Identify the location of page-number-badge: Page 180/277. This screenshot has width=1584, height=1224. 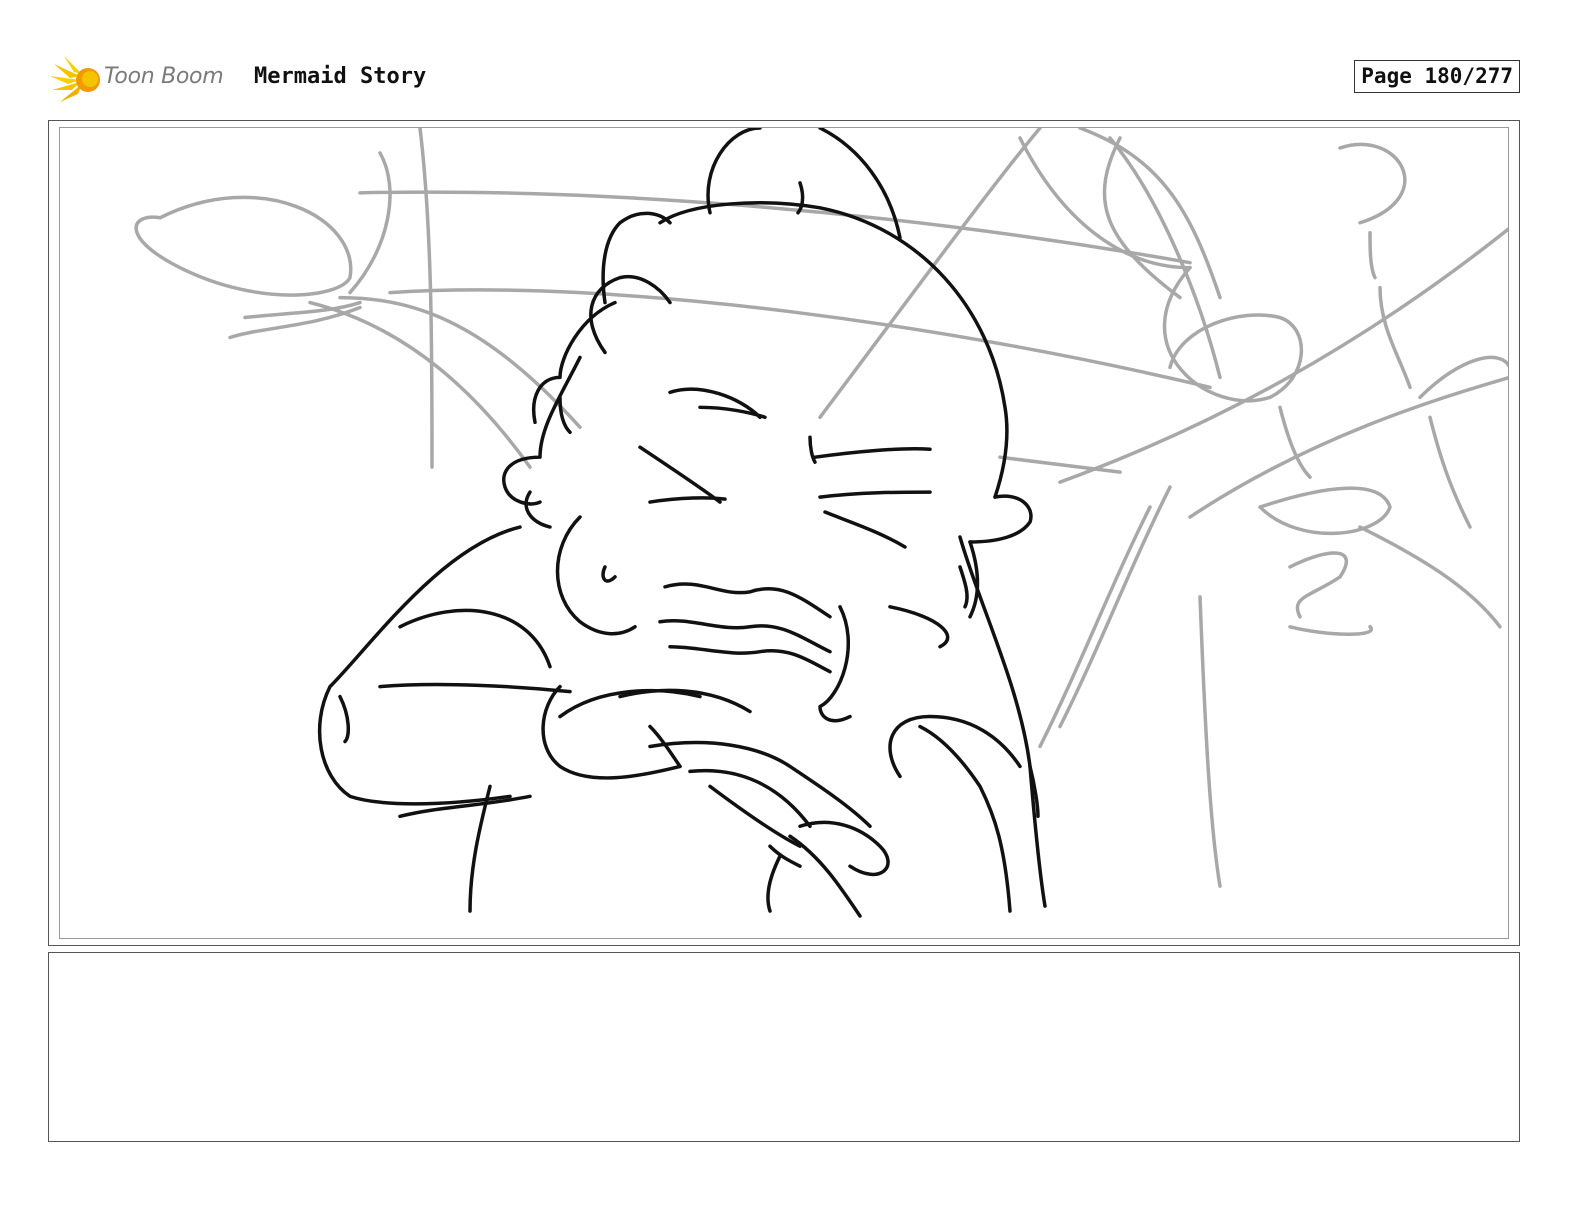
(1437, 76).